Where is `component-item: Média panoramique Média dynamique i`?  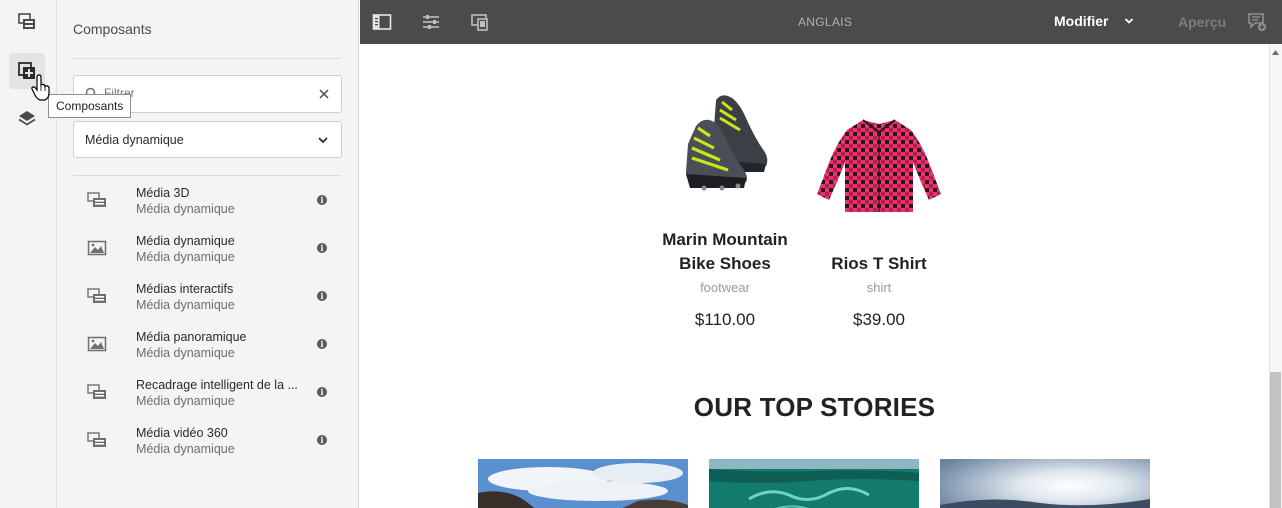 component-item: Média panoramique Média dynamique i is located at coordinates (207, 344).